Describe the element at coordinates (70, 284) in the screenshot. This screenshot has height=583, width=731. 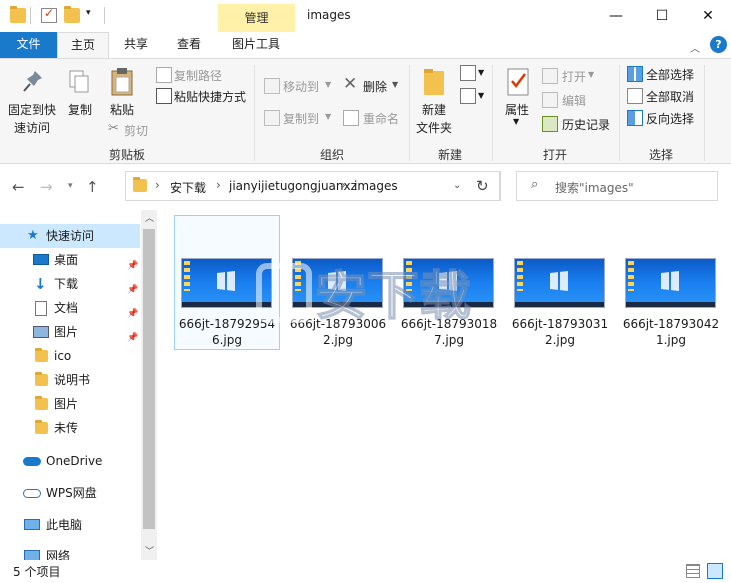
I see `nav-item-downloads: ↓ 下载 📌` at that location.